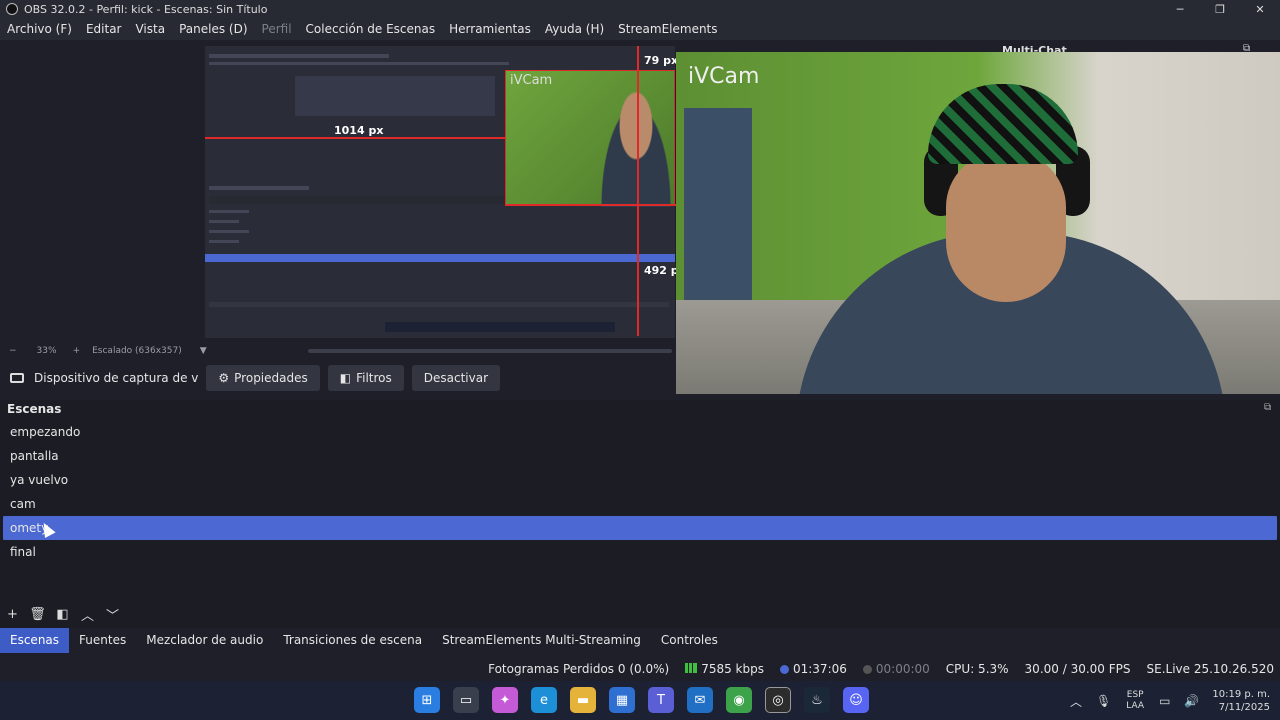  I want to click on filters-button: ◧ Filtros, so click(365, 378).